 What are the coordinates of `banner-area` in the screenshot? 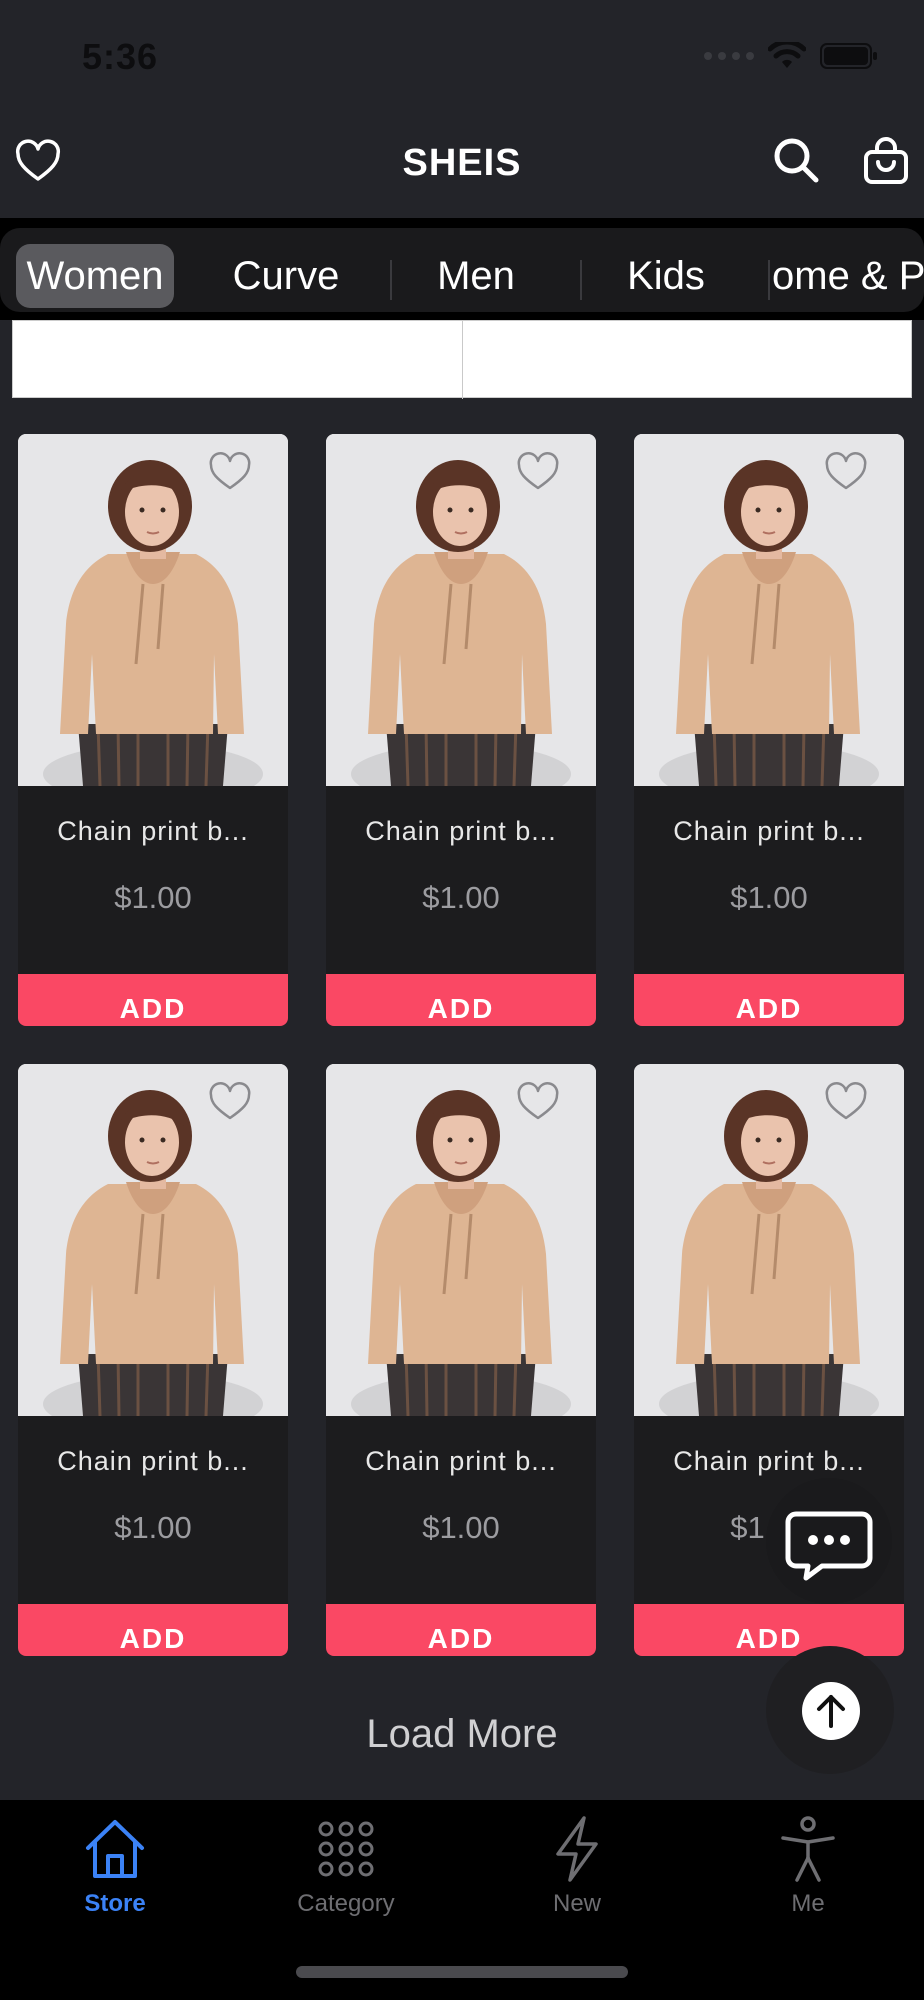 It's located at (462, 365).